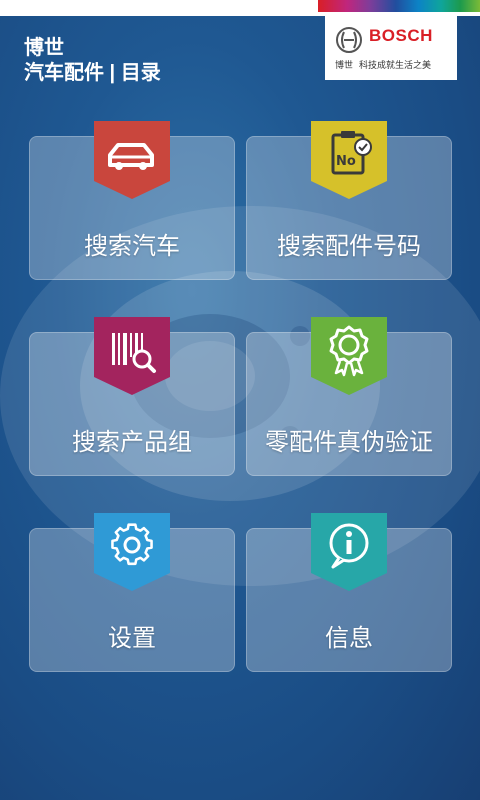  I want to click on part-authenticity-button: 零配件真伪验证, so click(349, 396).